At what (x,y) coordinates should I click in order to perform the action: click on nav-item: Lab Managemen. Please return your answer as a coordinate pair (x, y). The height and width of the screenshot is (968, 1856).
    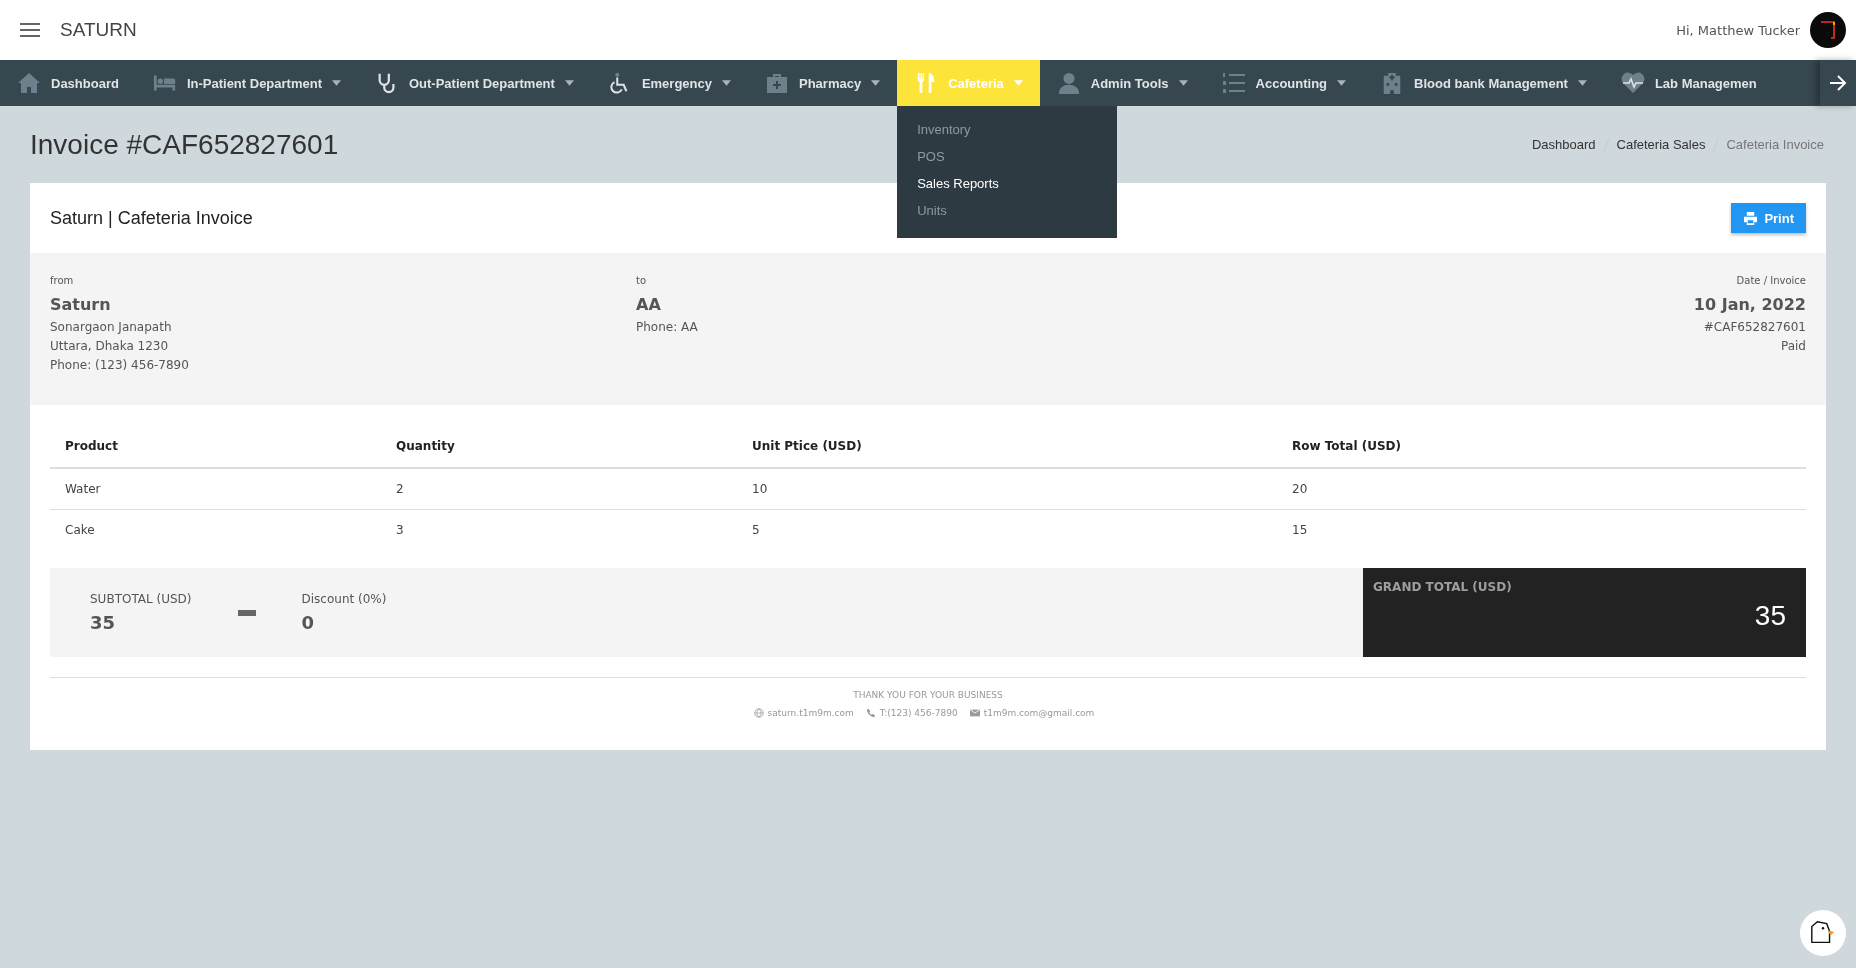
    Looking at the image, I should click on (1688, 83).